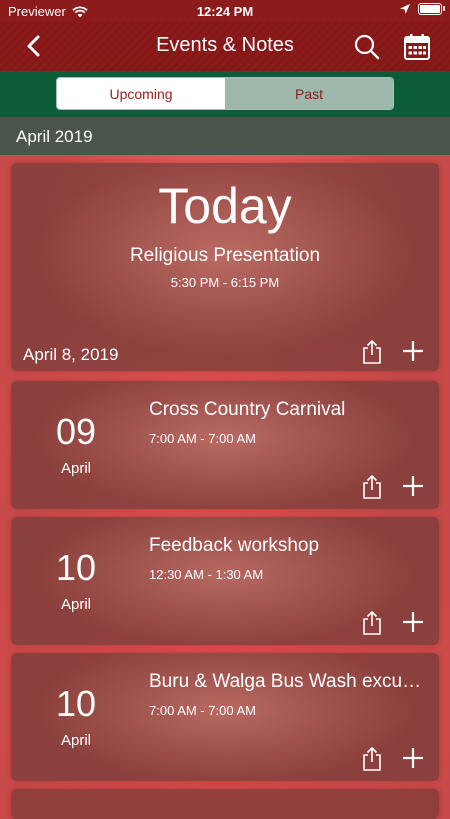 This screenshot has height=819, width=450. What do you see at coordinates (76, 431) in the screenshot?
I see `event-day: 09` at bounding box center [76, 431].